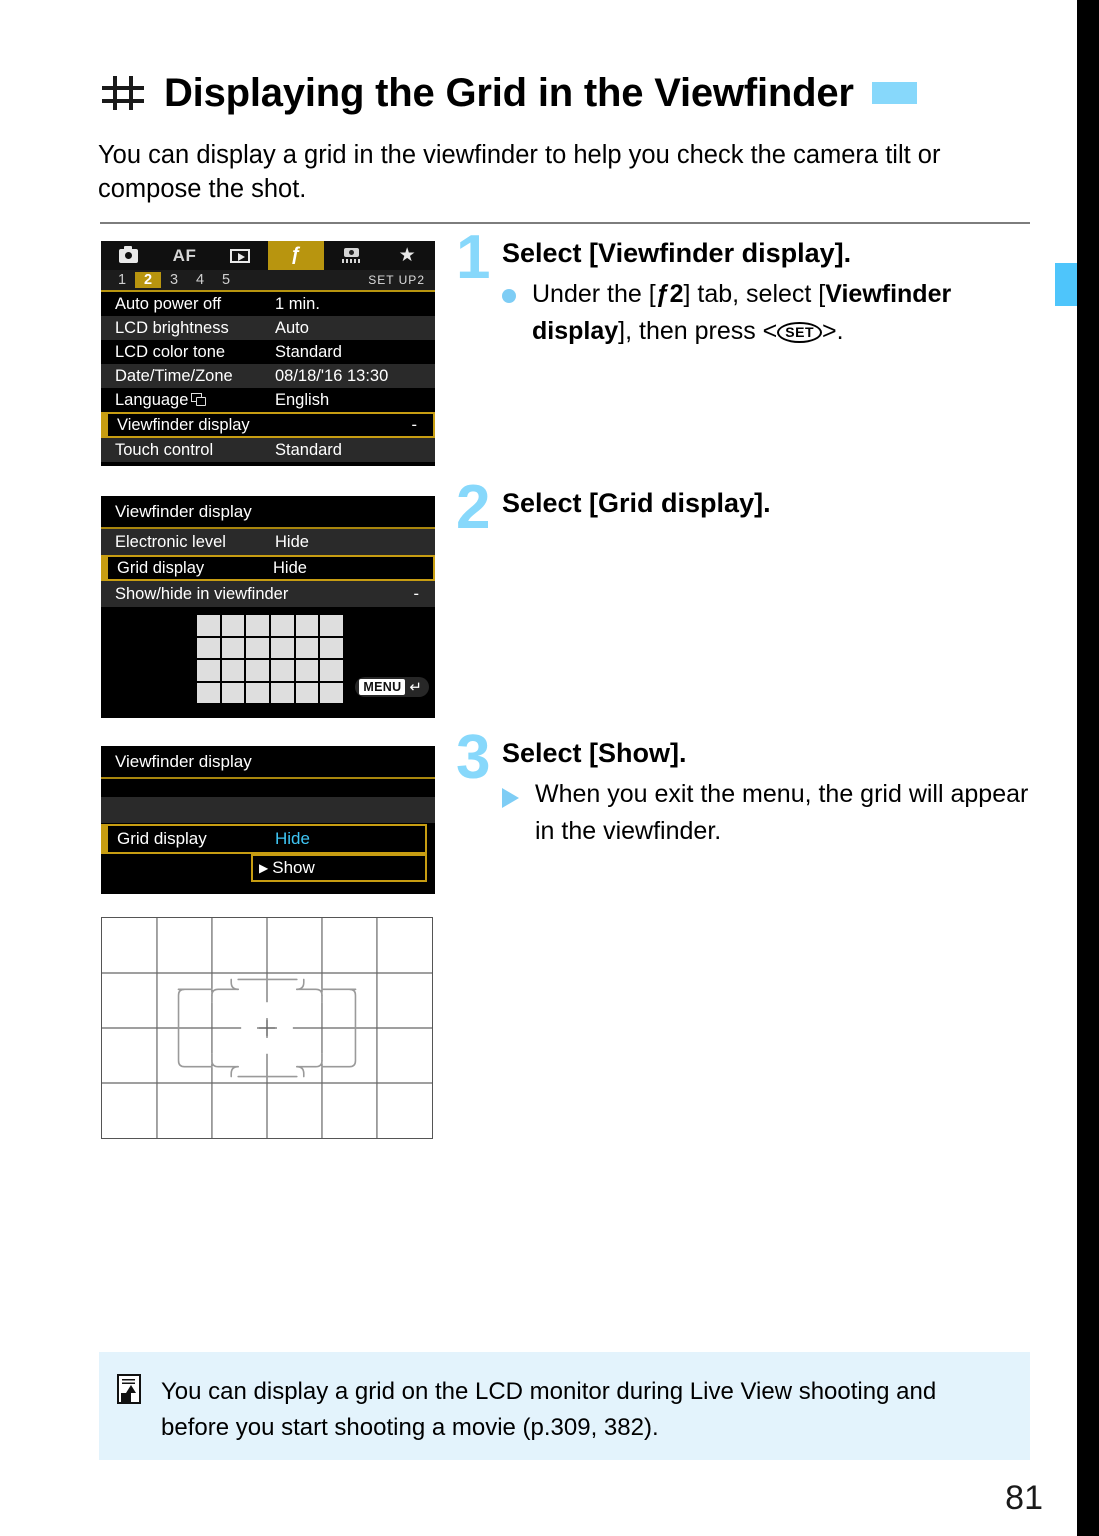  What do you see at coordinates (161, 567) in the screenshot?
I see `menu-row-label: Grid display` at bounding box center [161, 567].